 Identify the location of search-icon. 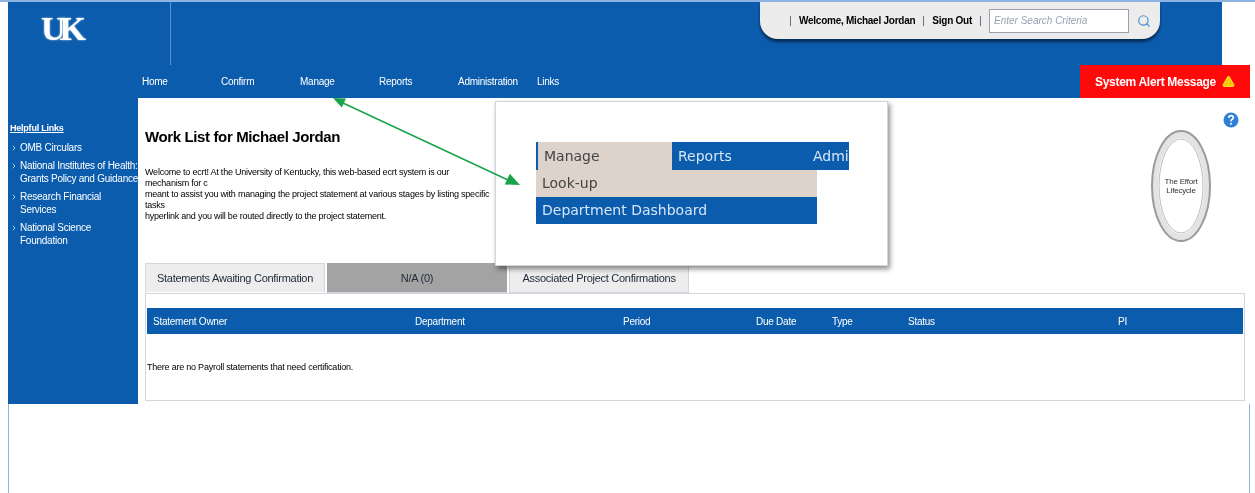
(1144, 20).